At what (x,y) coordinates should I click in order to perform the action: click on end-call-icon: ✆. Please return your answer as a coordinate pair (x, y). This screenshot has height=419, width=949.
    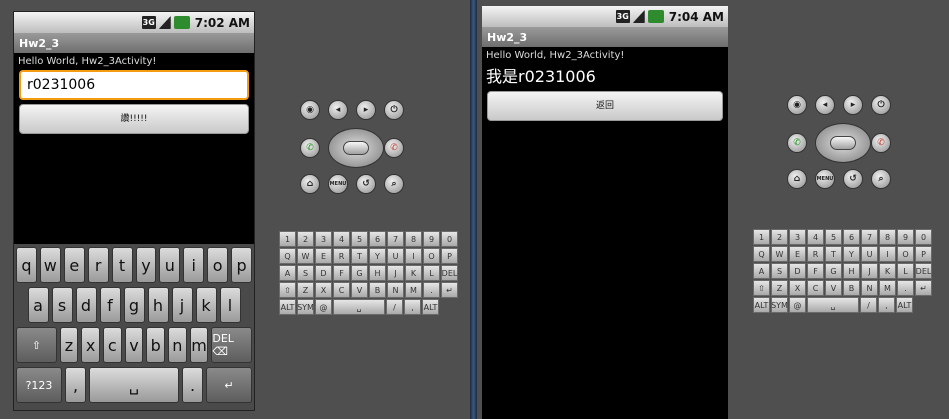
    Looking at the image, I should click on (881, 143).